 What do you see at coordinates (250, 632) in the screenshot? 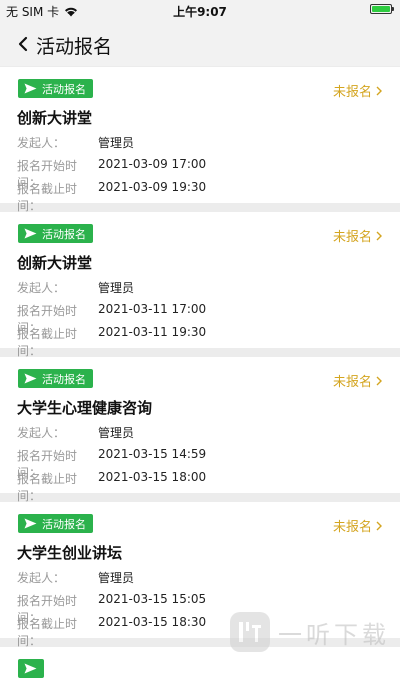
I see `watermark-logo-icon` at bounding box center [250, 632].